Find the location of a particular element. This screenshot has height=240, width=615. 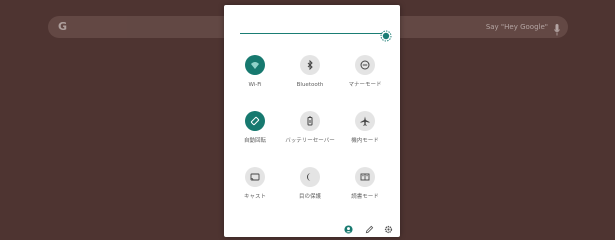

tile-night-light: 目の保護 is located at coordinates (310, 184).